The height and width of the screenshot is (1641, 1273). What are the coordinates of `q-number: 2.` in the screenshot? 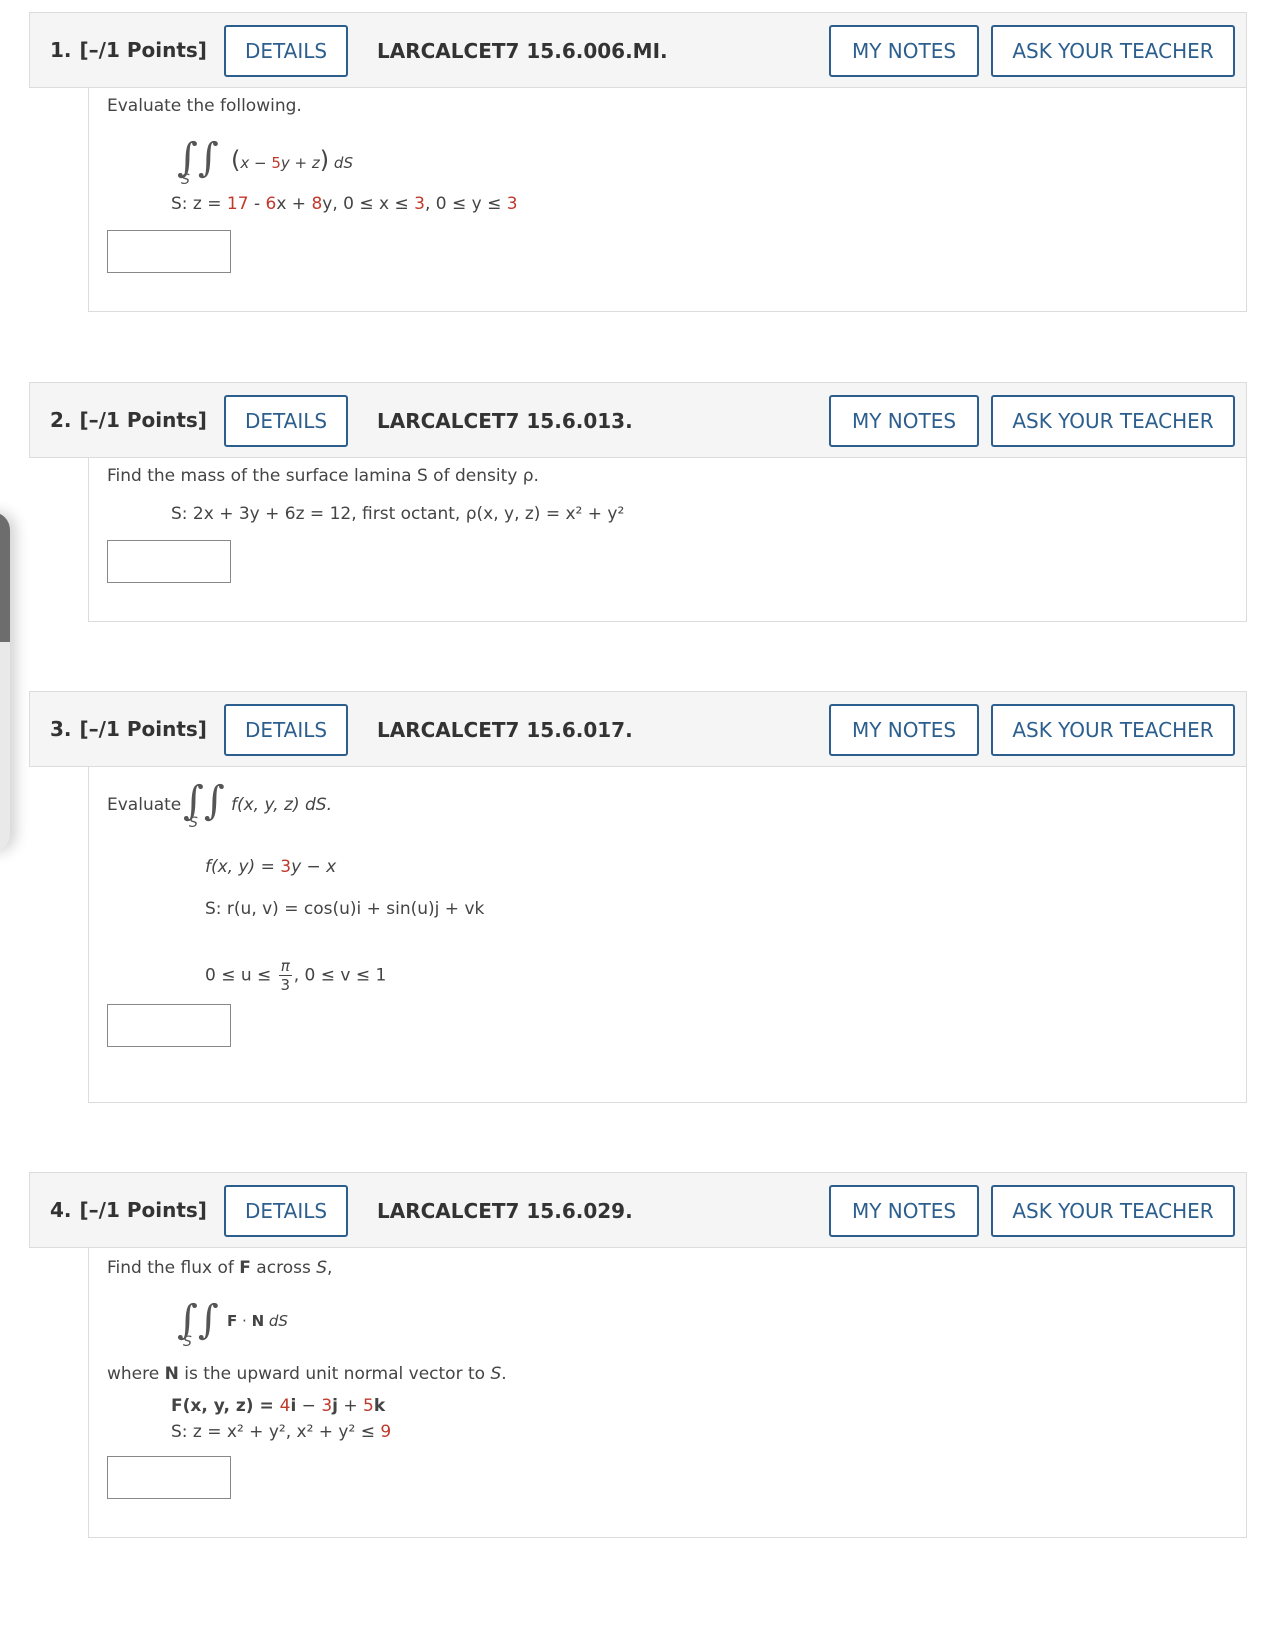 It's located at (61, 420).